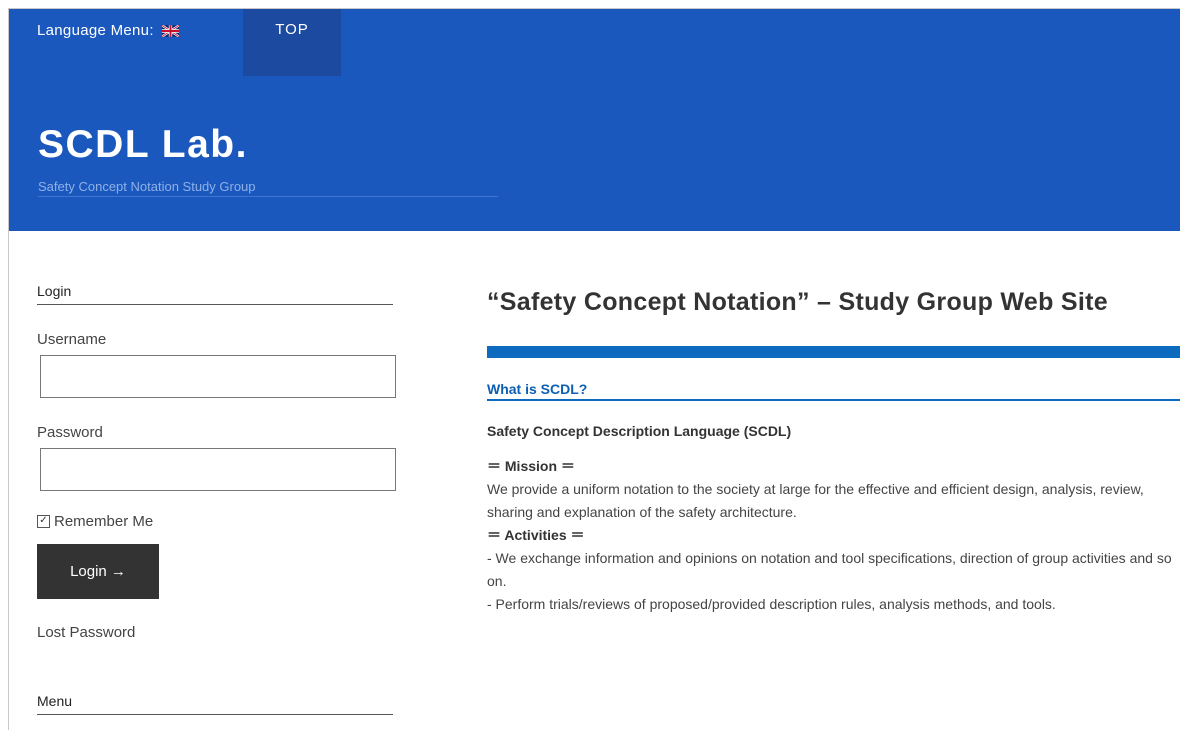 The image size is (1180, 730). I want to click on uk-flag-icon, so click(170, 32).